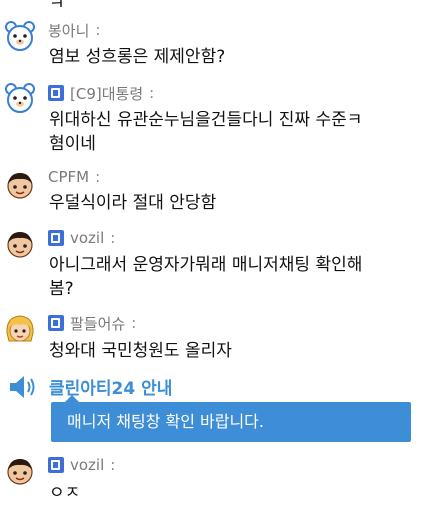 This screenshot has width=428, height=509. Describe the element at coordinates (20, 329) in the screenshot. I see `girl-avatar` at that location.